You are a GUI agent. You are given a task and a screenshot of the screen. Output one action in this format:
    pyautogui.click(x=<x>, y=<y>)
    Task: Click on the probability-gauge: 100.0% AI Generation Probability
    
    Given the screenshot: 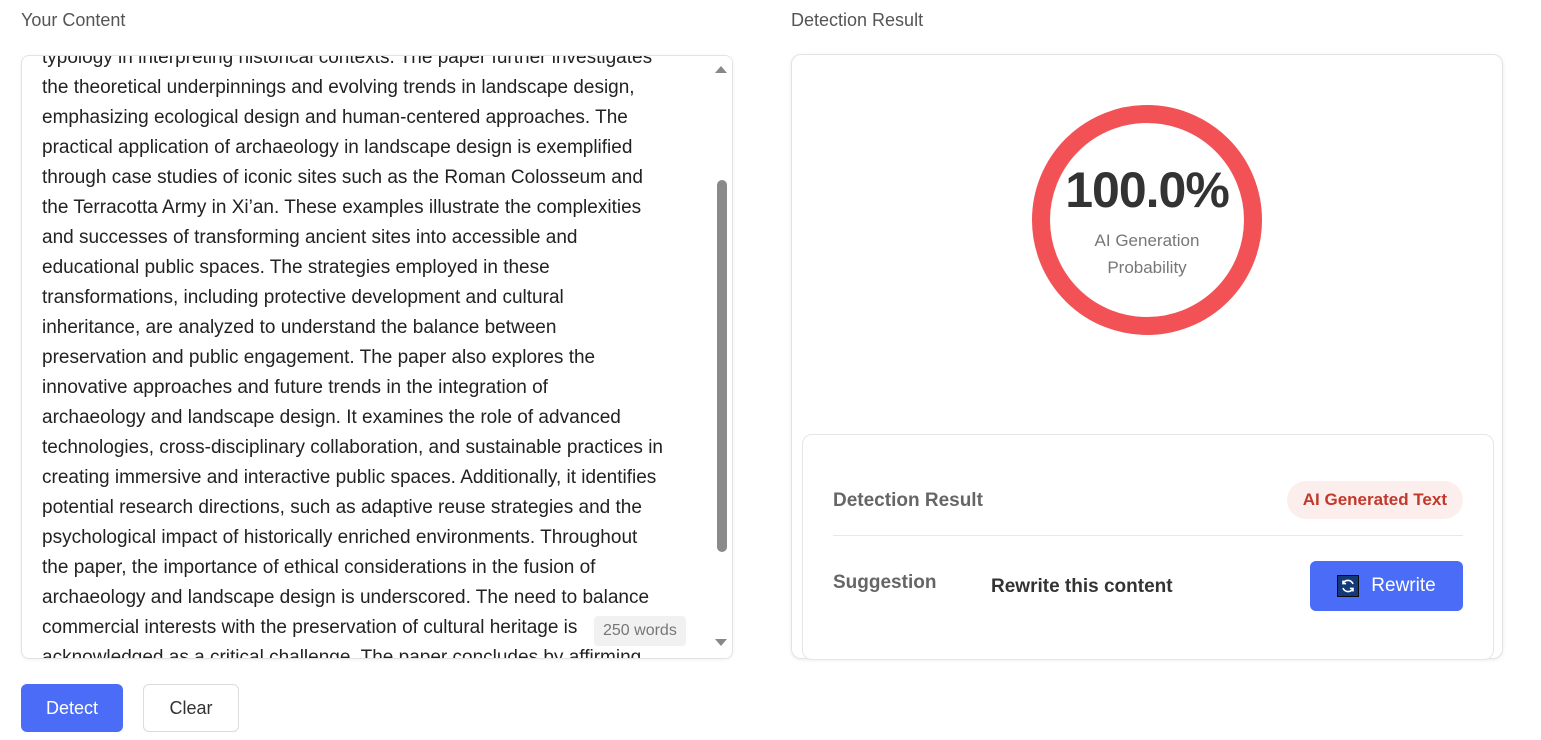 What is the action you would take?
    pyautogui.click(x=1147, y=220)
    